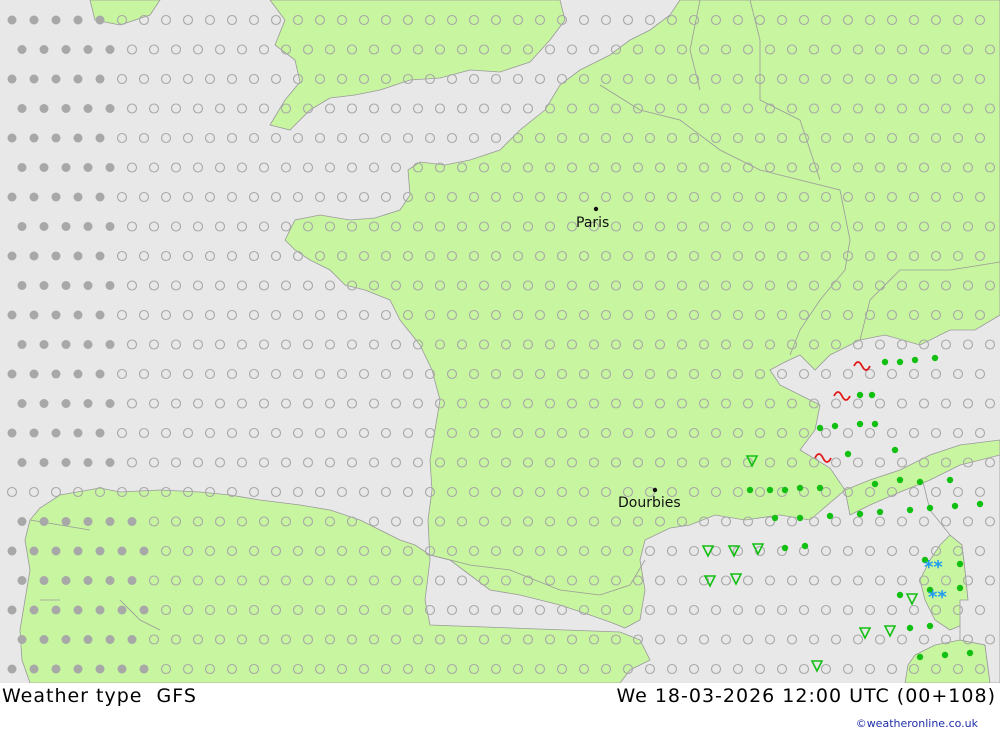  What do you see at coordinates (655, 490) in the screenshot?
I see `city-marker-dourbies` at bounding box center [655, 490].